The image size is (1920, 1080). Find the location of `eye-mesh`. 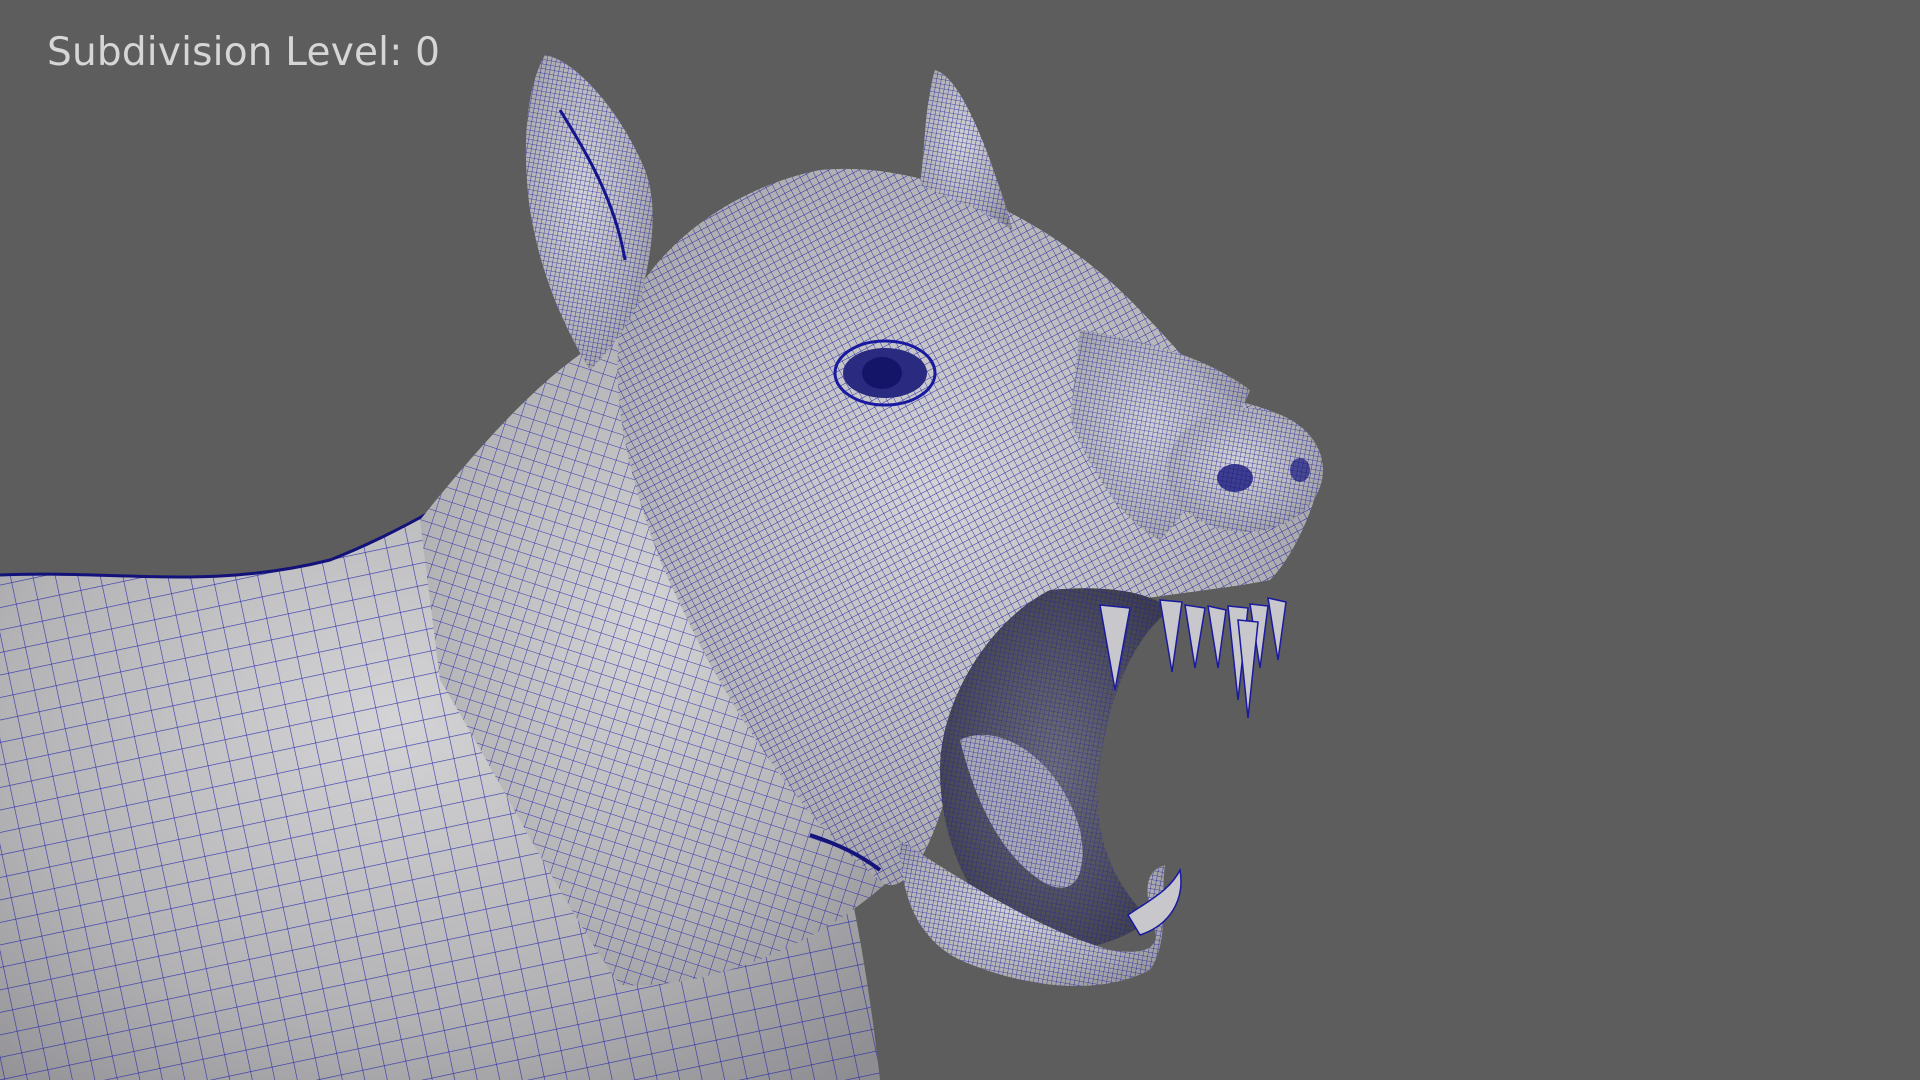

eye-mesh is located at coordinates (885, 373).